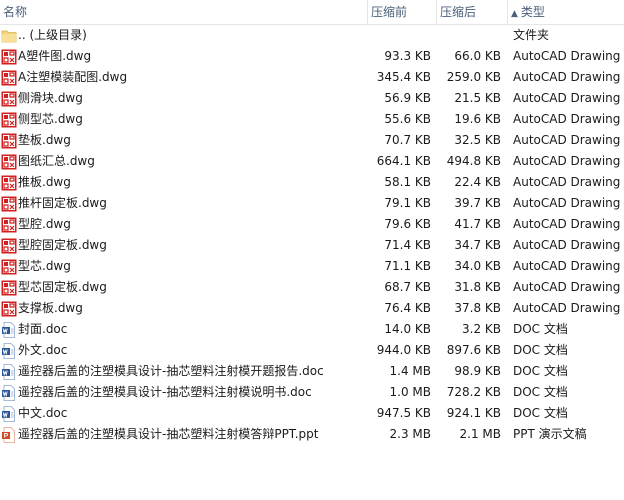 The width and height of the screenshot is (624, 500). I want to click on file-row: 侧型芯.dwg 55.6 KB 19.6 KB AutoCAD Drawing, so click(312, 119).